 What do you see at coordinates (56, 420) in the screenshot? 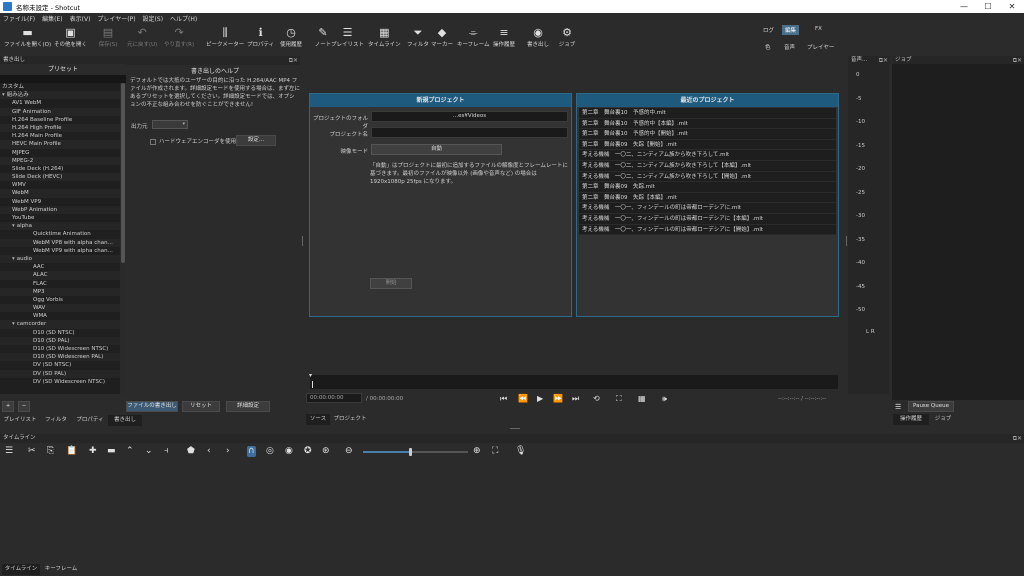
I see `tab-filters: フィルタ` at bounding box center [56, 420].